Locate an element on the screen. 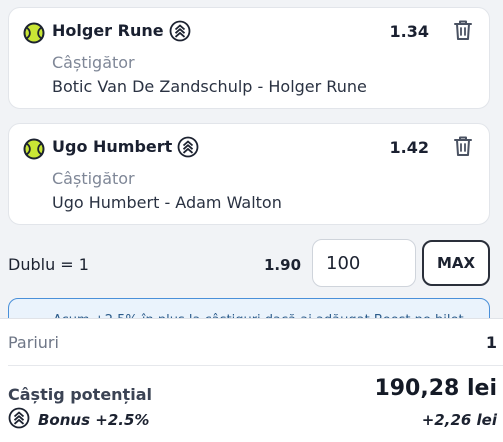 This screenshot has height=442, width=503. bets-count-label: Pariuri is located at coordinates (33, 342).